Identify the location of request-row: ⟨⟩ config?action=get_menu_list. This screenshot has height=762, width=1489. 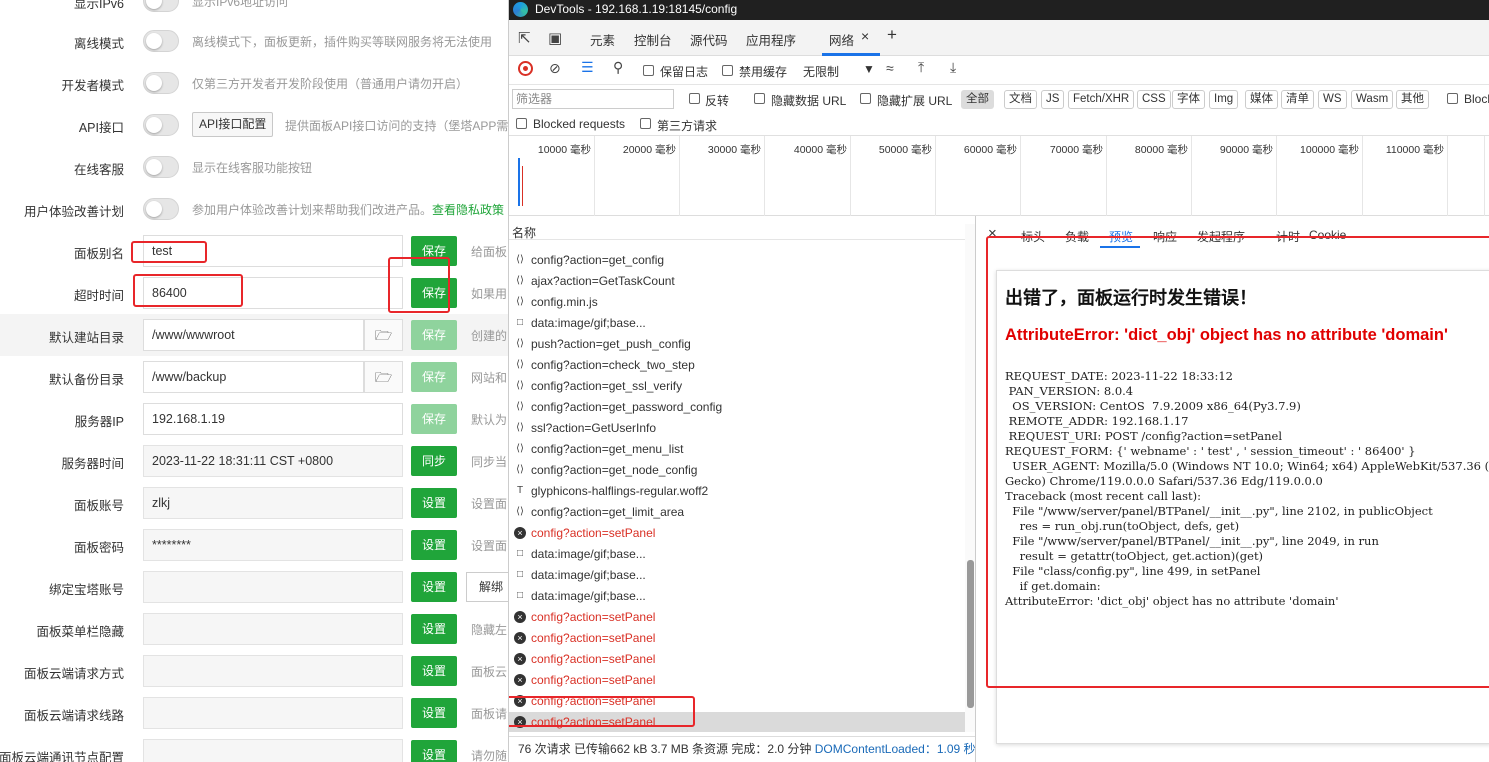
(737, 449).